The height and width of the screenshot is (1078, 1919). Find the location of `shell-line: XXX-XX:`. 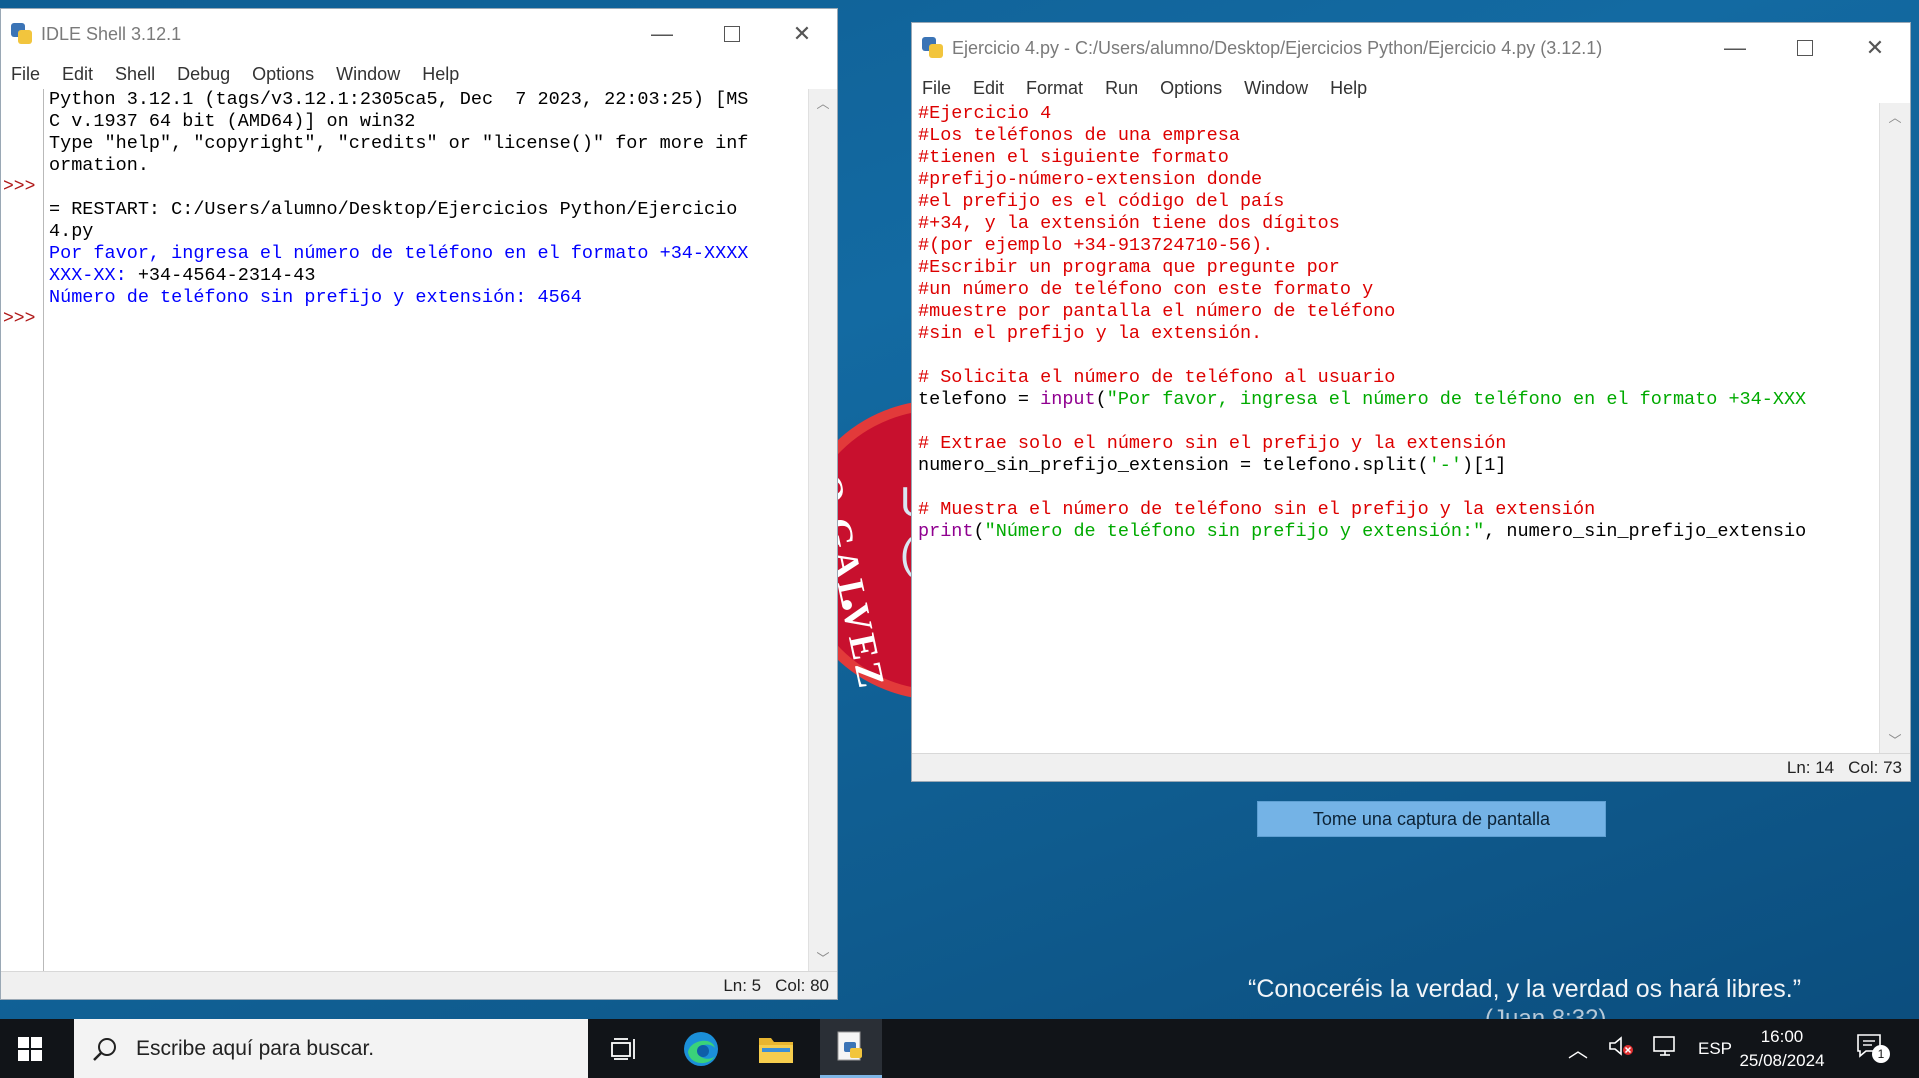

shell-line: XXX-XX: is located at coordinates (88, 275).